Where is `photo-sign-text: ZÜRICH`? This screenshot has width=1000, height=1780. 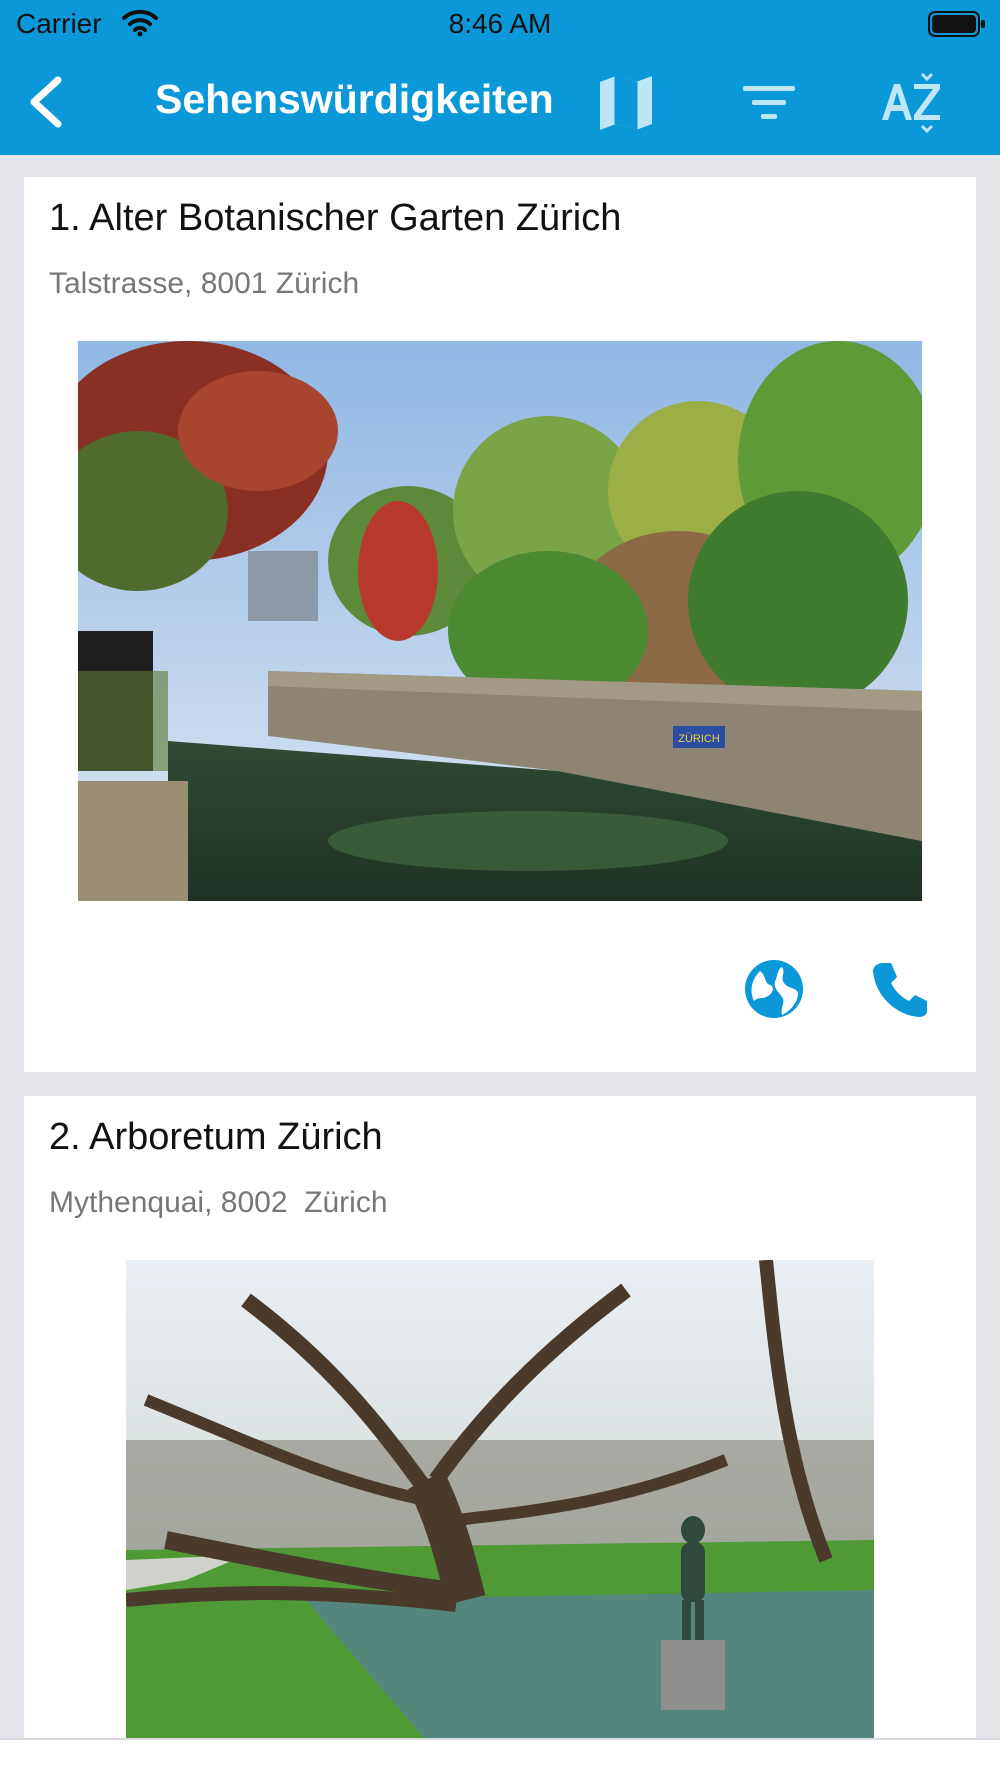
photo-sign-text: ZÜRICH is located at coordinates (699, 739).